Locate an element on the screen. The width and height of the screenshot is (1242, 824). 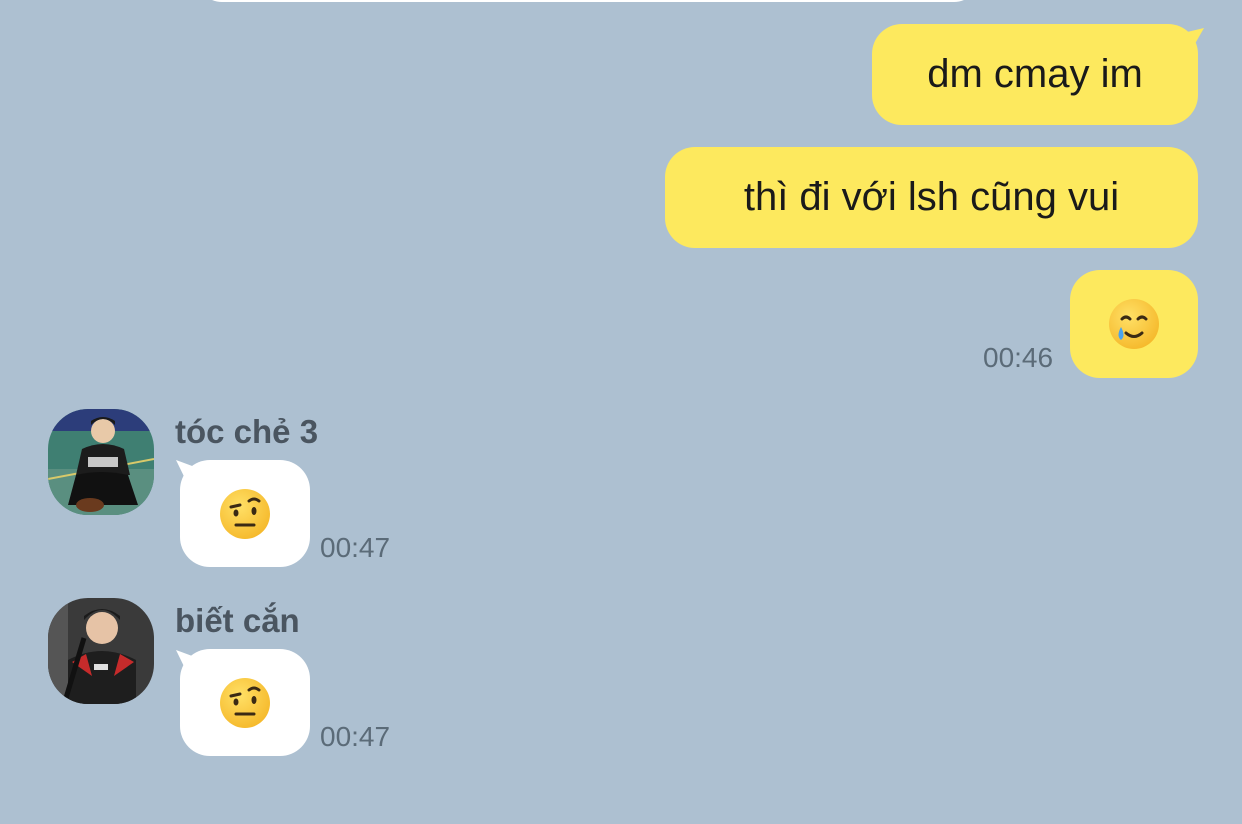
previous-message-bubble is located at coordinates (588, 1).